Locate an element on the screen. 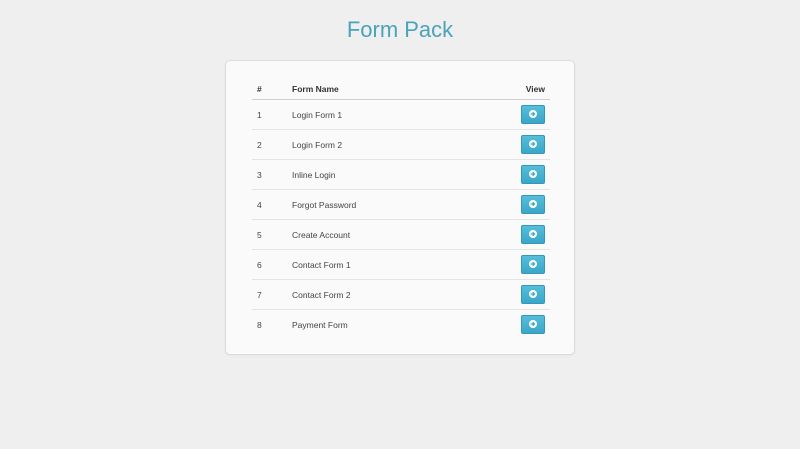  table-row: 1 Login Form 1 is located at coordinates (401, 114).